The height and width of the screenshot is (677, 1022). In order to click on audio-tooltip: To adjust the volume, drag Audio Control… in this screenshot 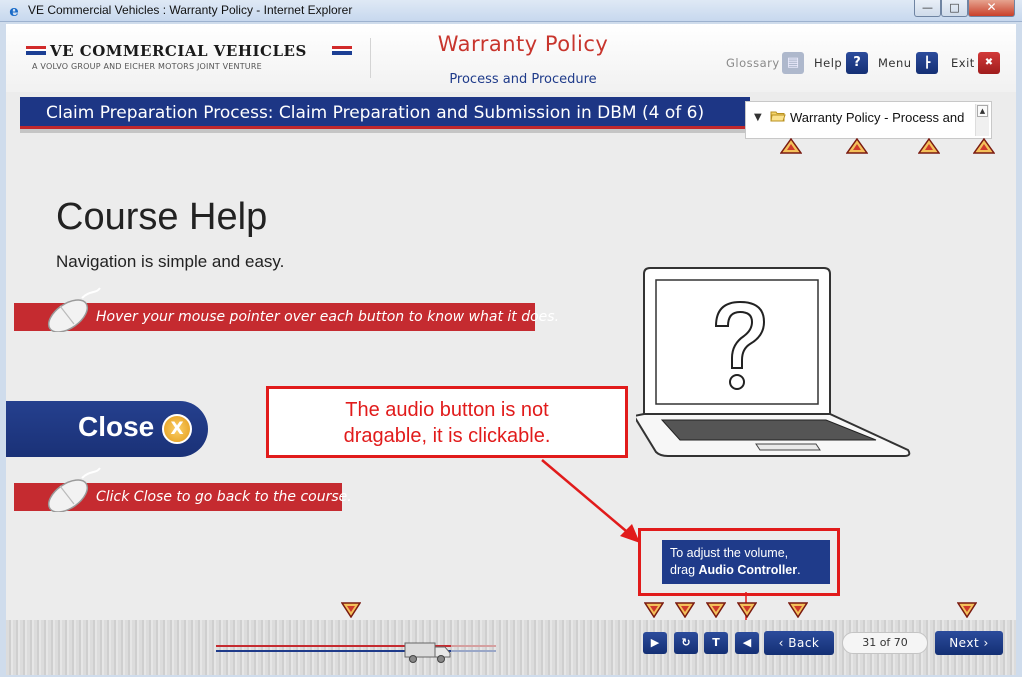, I will do `click(746, 562)`.